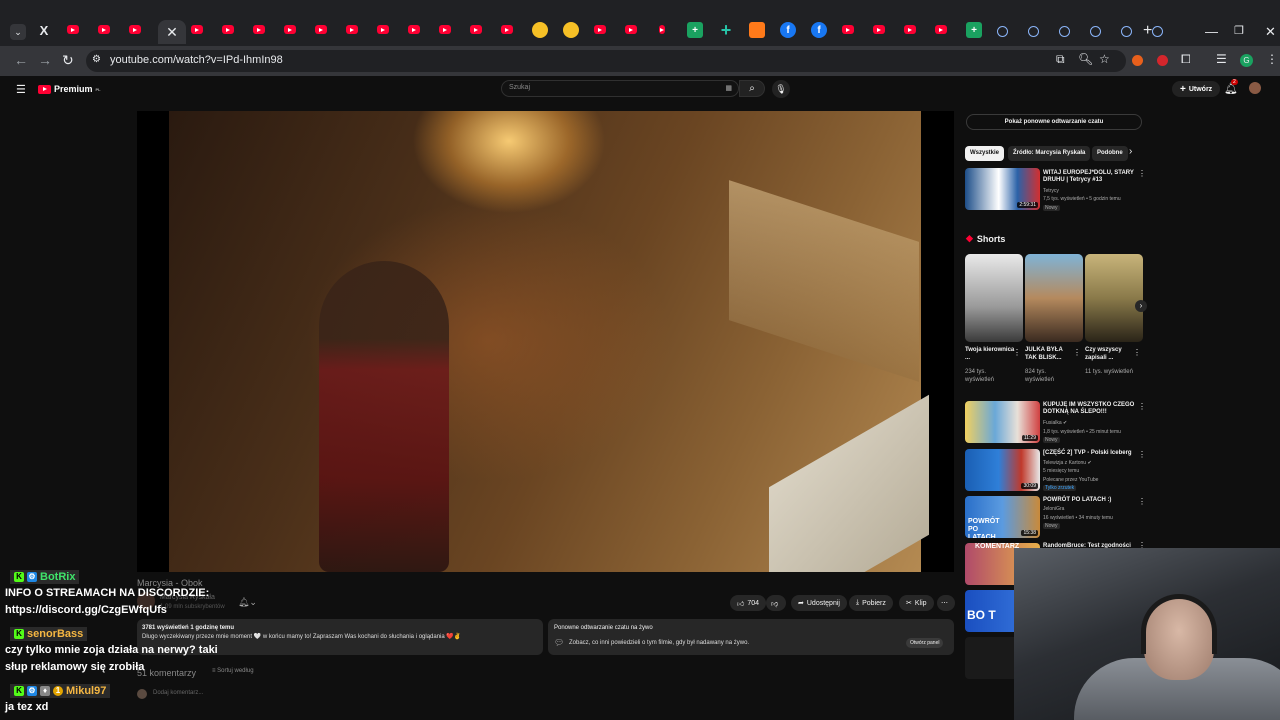  What do you see at coordinates (871, 603) in the screenshot?
I see `download-button: ⤓ Pobierz` at bounding box center [871, 603].